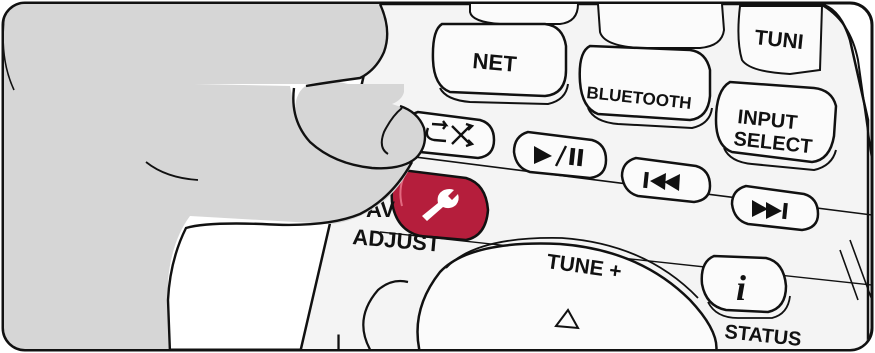 This screenshot has width=875, height=353. Describe the element at coordinates (338, 342) in the screenshot. I see `left-partial-mark: |` at that location.